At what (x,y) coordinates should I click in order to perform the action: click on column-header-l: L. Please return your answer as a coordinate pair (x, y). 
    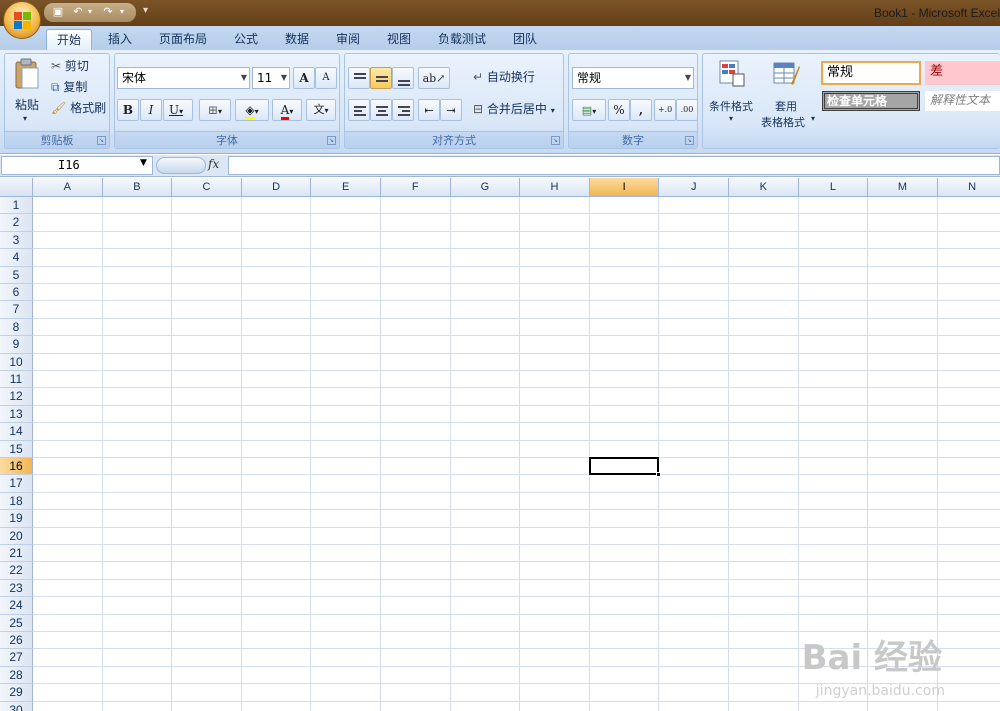
    Looking at the image, I should click on (833, 187).